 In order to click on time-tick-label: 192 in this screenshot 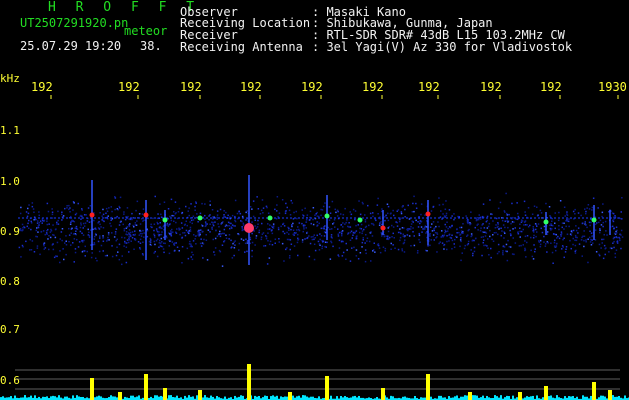, I will do `click(551, 87)`.